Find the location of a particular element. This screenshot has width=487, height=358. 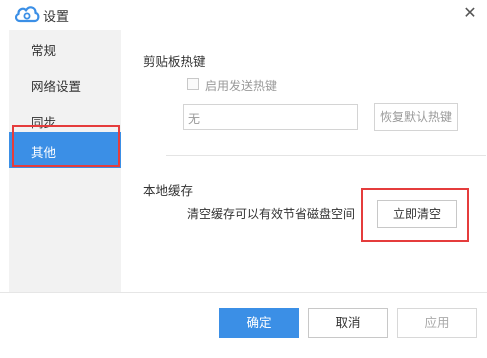

sidebar-item-general: 常规 is located at coordinates (65, 48).